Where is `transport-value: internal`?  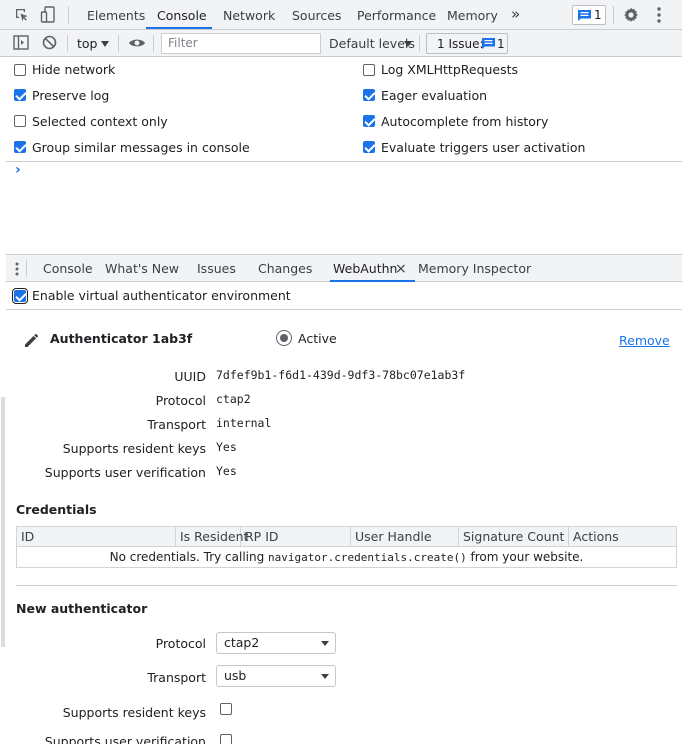
transport-value: internal is located at coordinates (244, 423).